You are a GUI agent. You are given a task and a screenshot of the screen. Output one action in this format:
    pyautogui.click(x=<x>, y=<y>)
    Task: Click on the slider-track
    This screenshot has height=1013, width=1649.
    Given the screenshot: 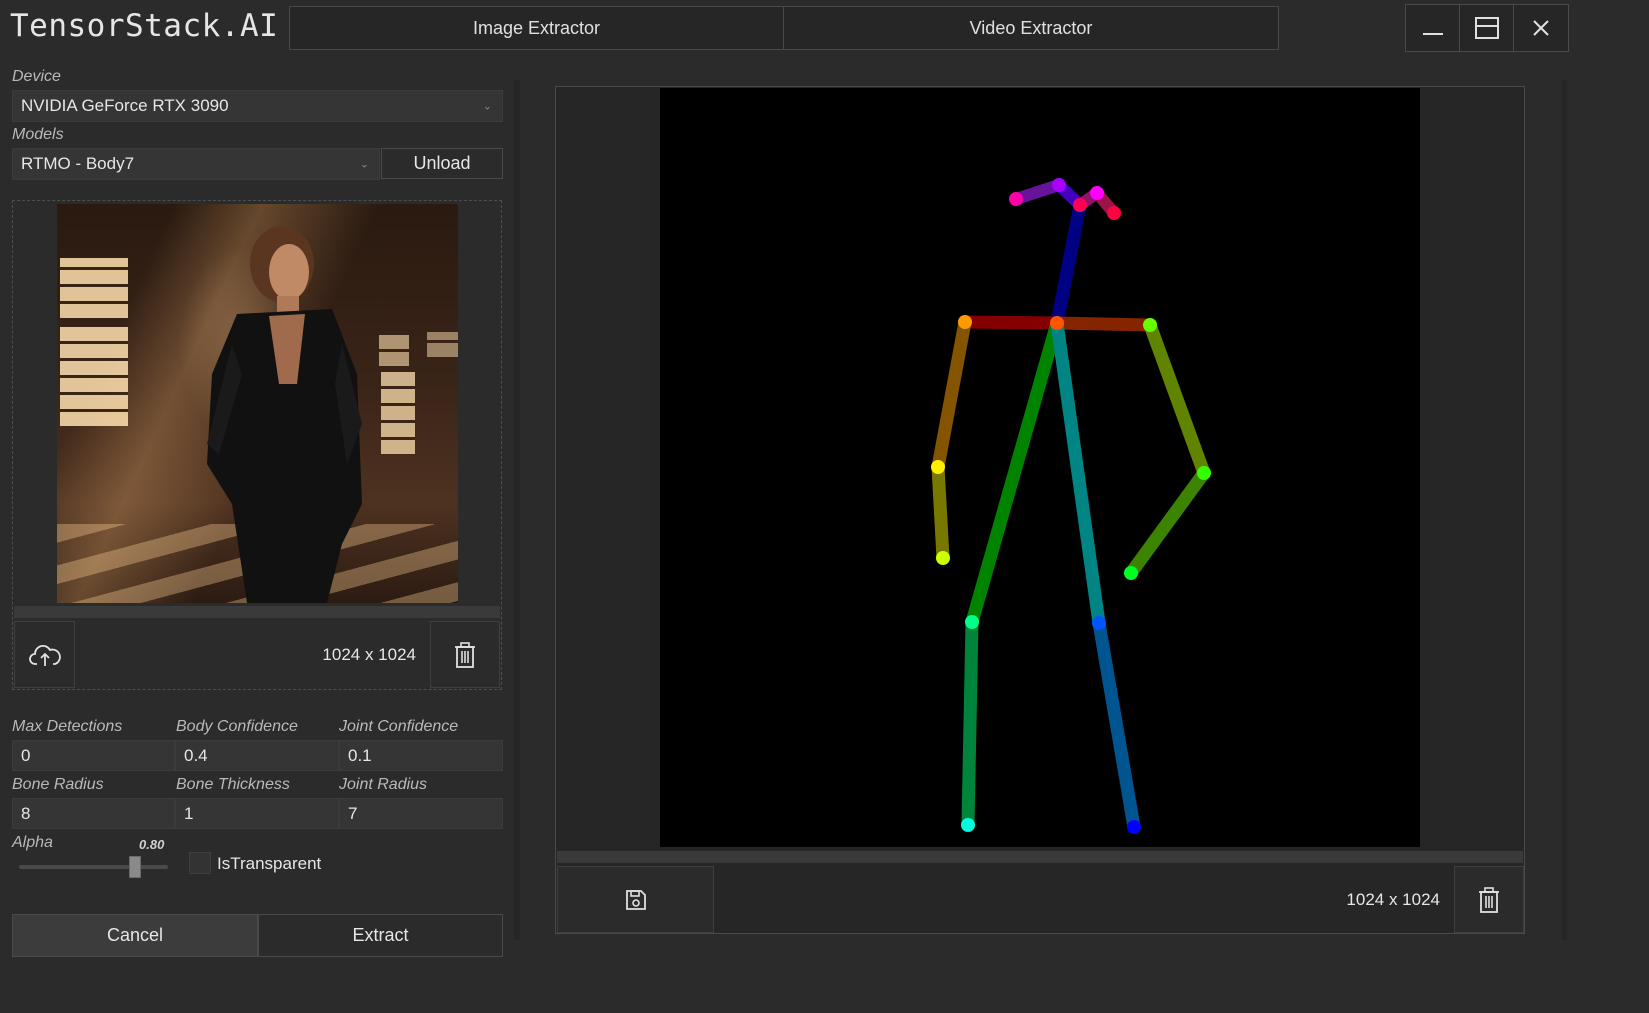 What is the action you would take?
    pyautogui.click(x=93, y=867)
    